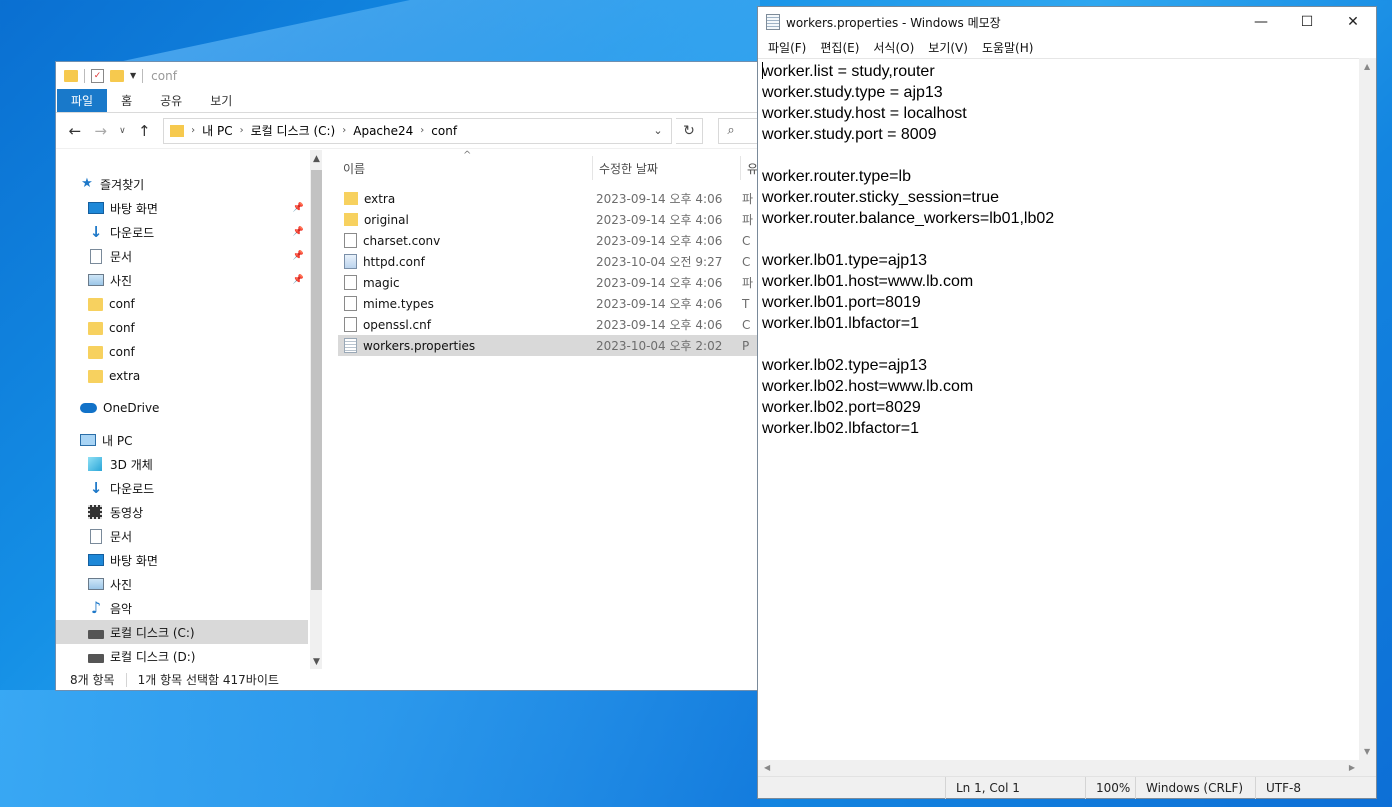  Describe the element at coordinates (1367, 409) in the screenshot. I see `vertical-scrollbar: ▲ ▼` at that location.